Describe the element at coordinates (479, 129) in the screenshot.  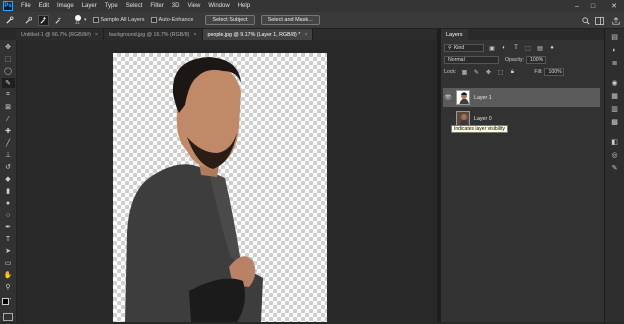
I see `tooltip: Indicates layer visibility` at that location.